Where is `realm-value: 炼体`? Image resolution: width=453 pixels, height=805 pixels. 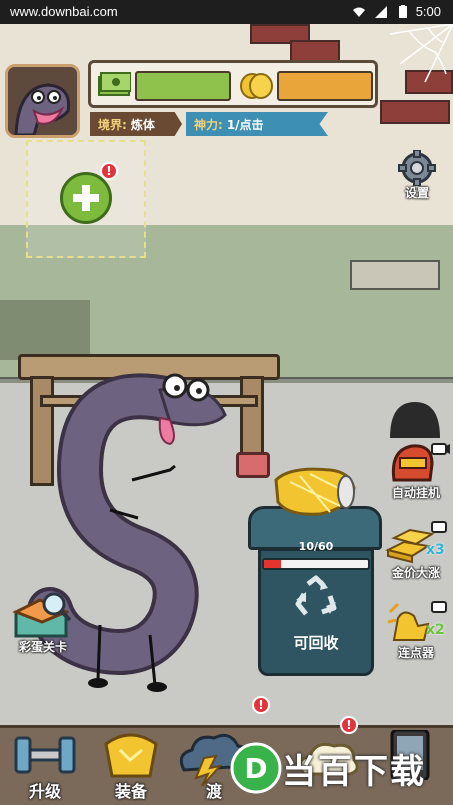
realm-value: 炼体 is located at coordinates (142, 125).